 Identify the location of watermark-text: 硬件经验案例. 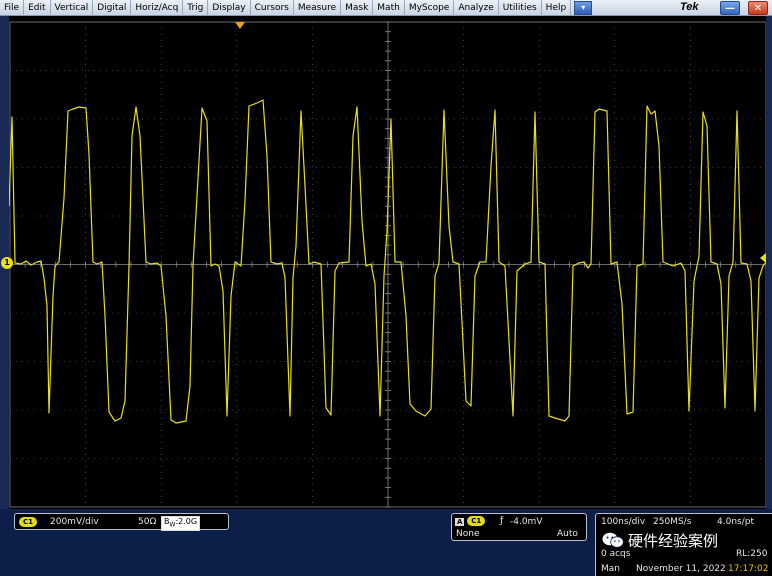
(673, 540).